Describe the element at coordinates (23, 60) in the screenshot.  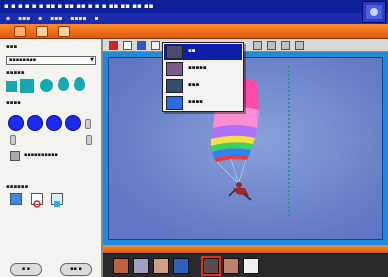
I see `dropdown-value: ▪▪▪▪▪▪▪▪` at that location.